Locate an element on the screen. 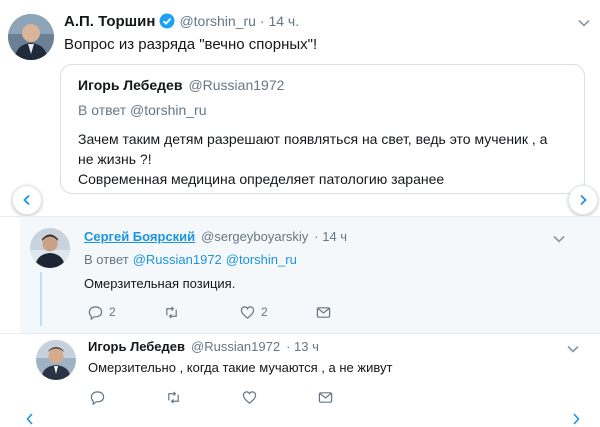 This screenshot has height=427, width=600. tweet-author-handle: @torshin_ru is located at coordinates (217, 21).